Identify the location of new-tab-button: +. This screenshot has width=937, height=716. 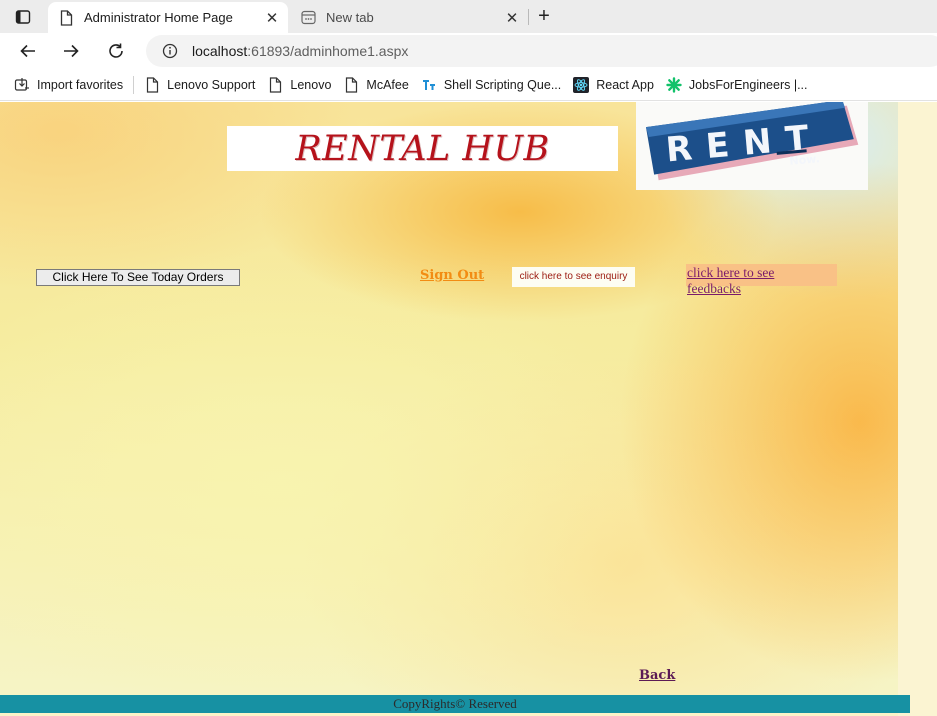
(544, 16).